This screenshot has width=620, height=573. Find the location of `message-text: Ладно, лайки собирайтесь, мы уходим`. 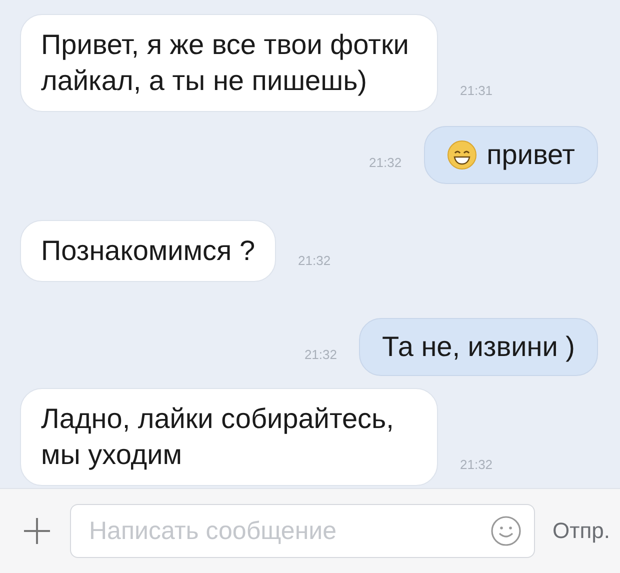

message-text: Ладно, лайки собирайтесь, мы уходим is located at coordinates (218, 437).